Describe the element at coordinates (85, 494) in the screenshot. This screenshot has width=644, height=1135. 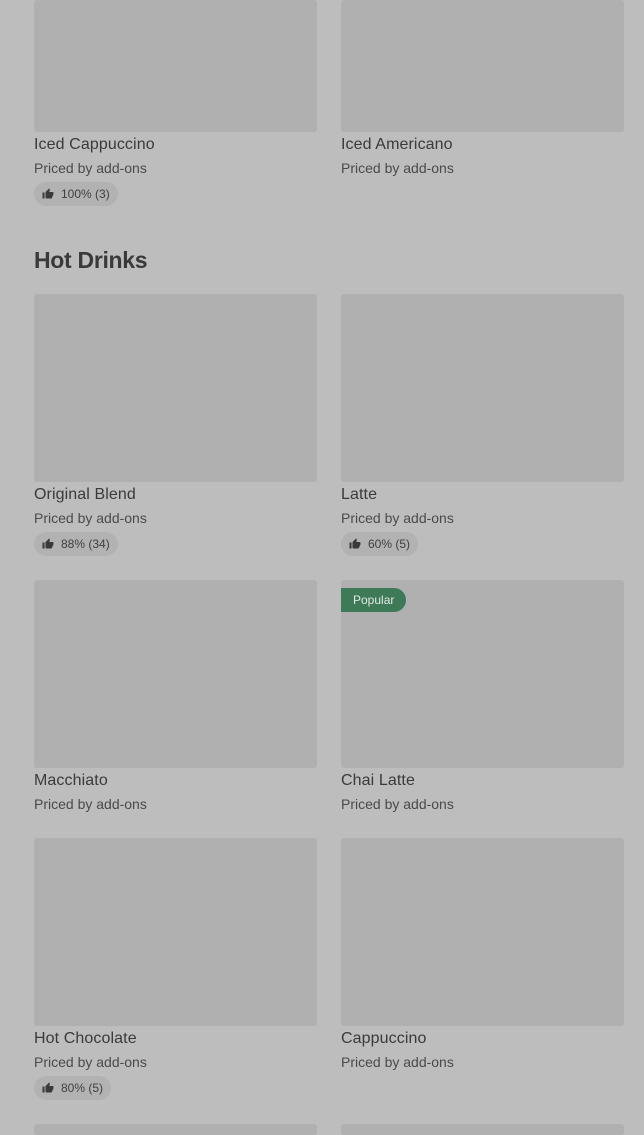
I see `item-name: Original Blend` at that location.